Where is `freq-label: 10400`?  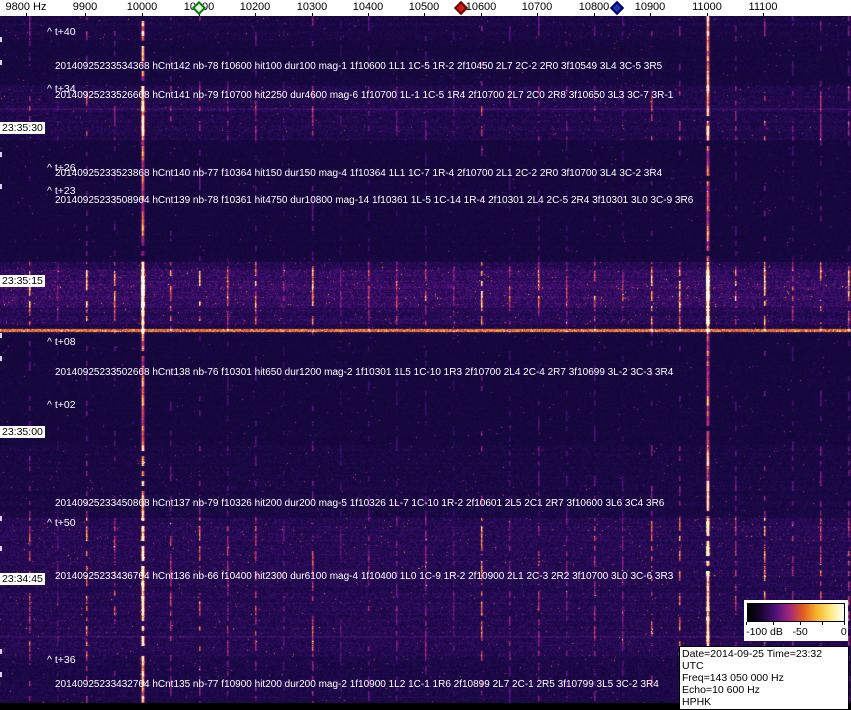
freq-label: 10400 is located at coordinates (368, 7).